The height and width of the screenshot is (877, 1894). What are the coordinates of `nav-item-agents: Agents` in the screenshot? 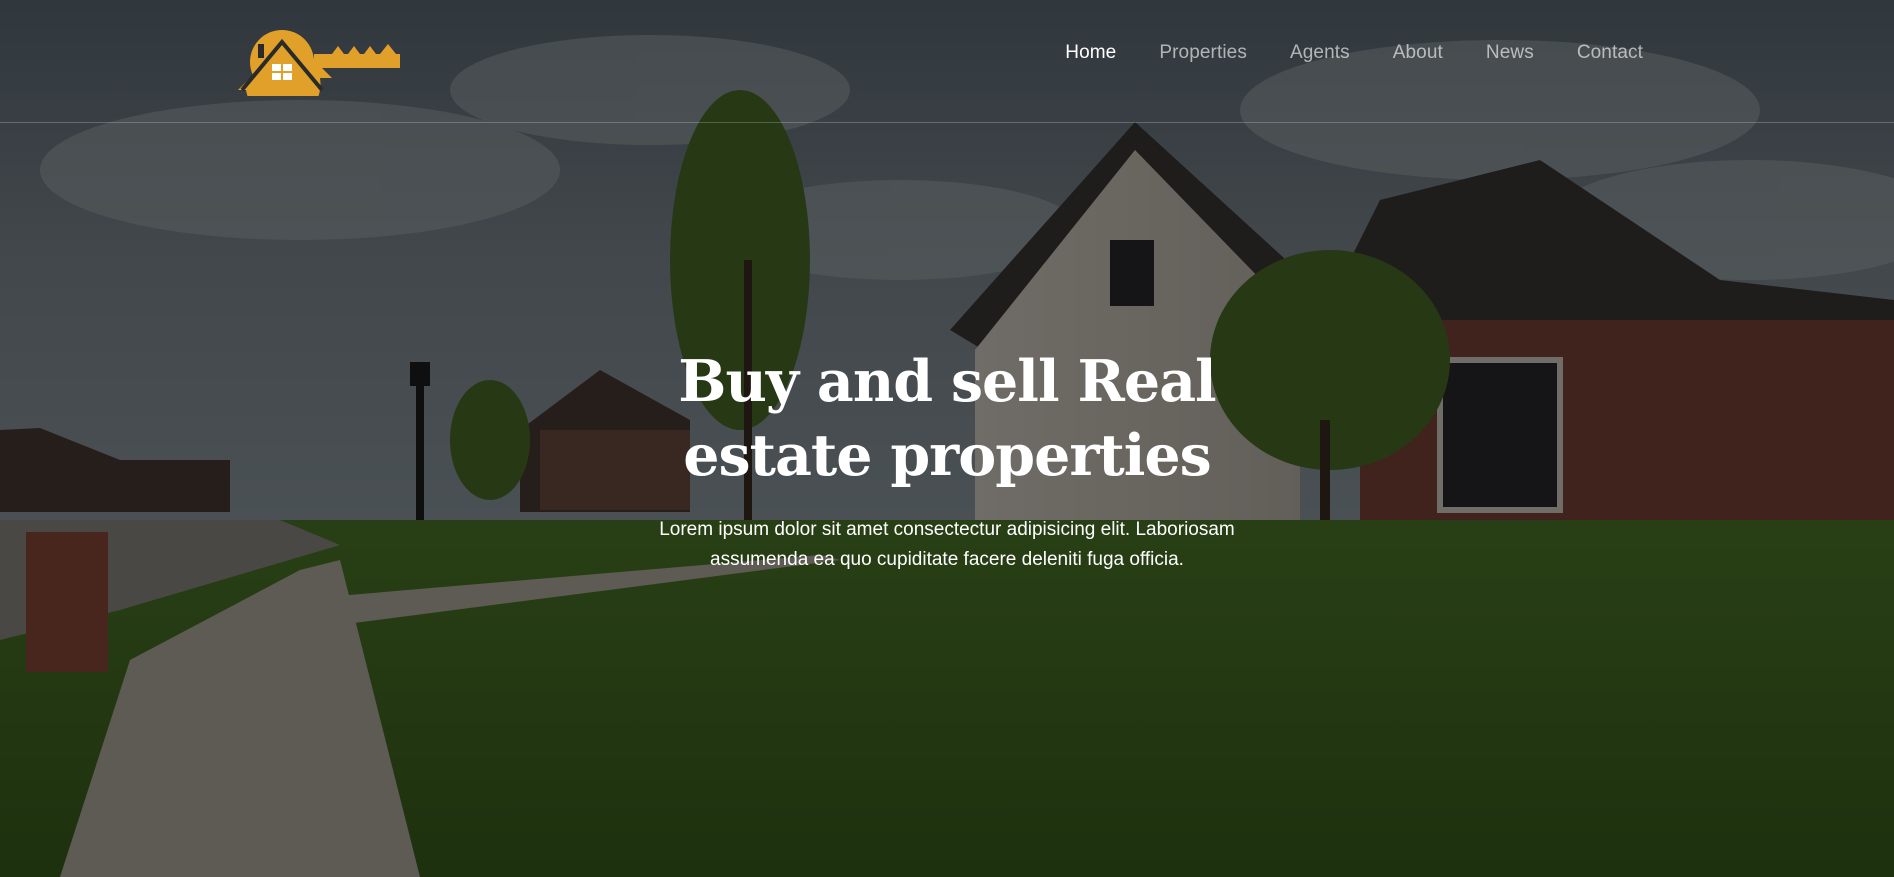 It's located at (1320, 53).